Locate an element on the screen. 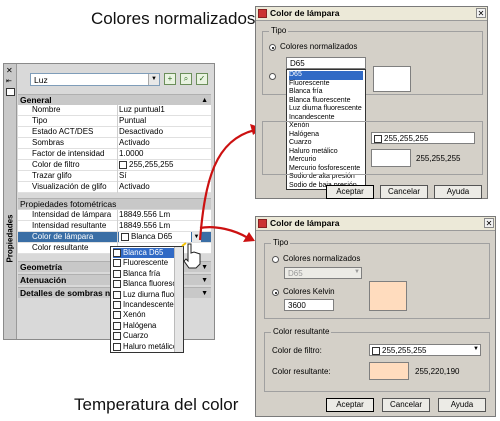 This screenshot has width=500, height=421. filter-color-label: Color de filtro: is located at coordinates (297, 350).